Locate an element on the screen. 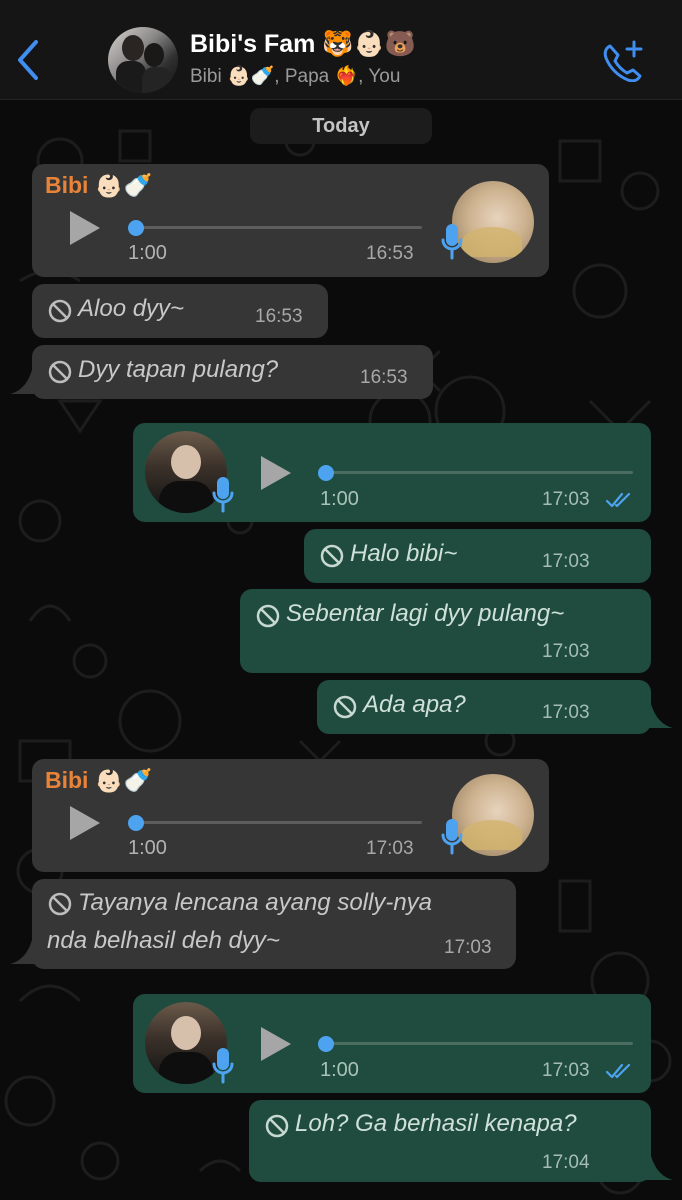 The height and width of the screenshot is (1200, 682). group-avatar is located at coordinates (143, 60).